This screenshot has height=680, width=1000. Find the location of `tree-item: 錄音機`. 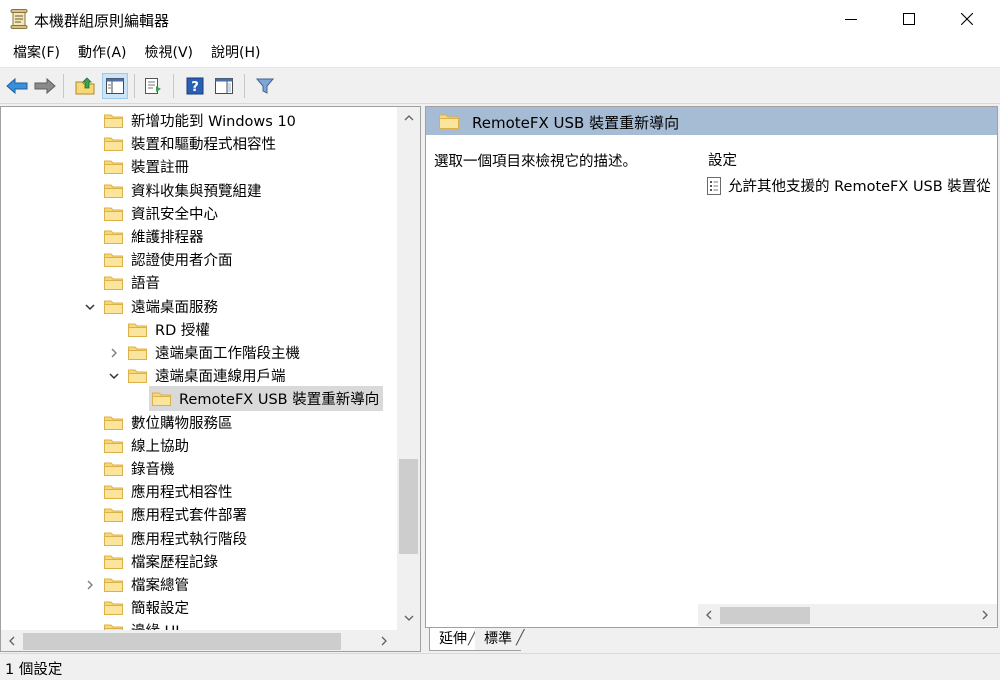

tree-item: 錄音機 is located at coordinates (140, 468).